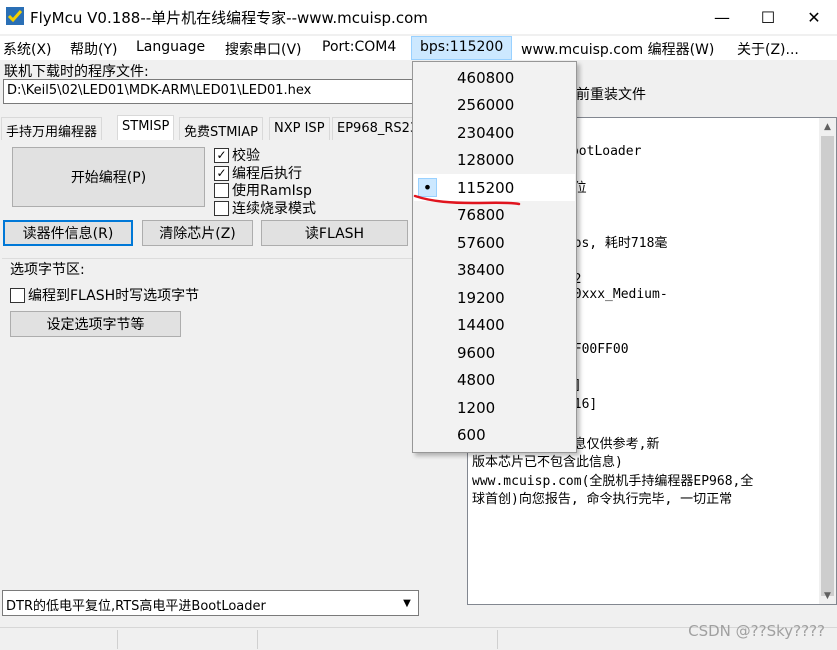 Image resolution: width=837 pixels, height=650 pixels. Describe the element at coordinates (359, 47) in the screenshot. I see `menu-port: Port:COM4` at that location.